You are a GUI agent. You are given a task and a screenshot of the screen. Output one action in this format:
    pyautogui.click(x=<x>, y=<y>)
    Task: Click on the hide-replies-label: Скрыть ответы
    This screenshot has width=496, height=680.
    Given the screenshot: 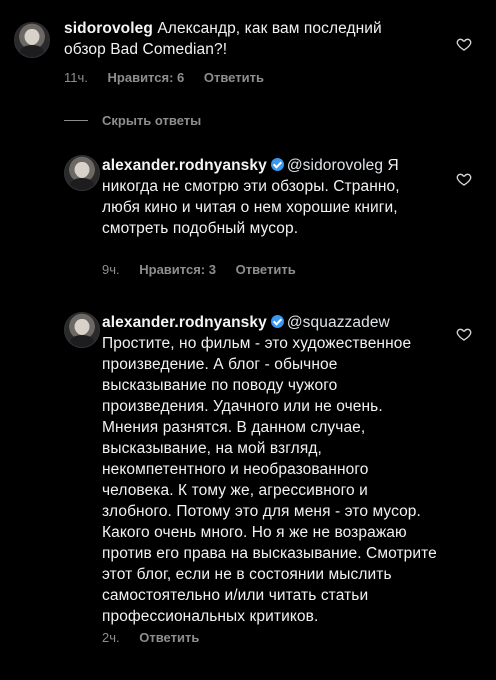 What is the action you would take?
    pyautogui.click(x=152, y=120)
    